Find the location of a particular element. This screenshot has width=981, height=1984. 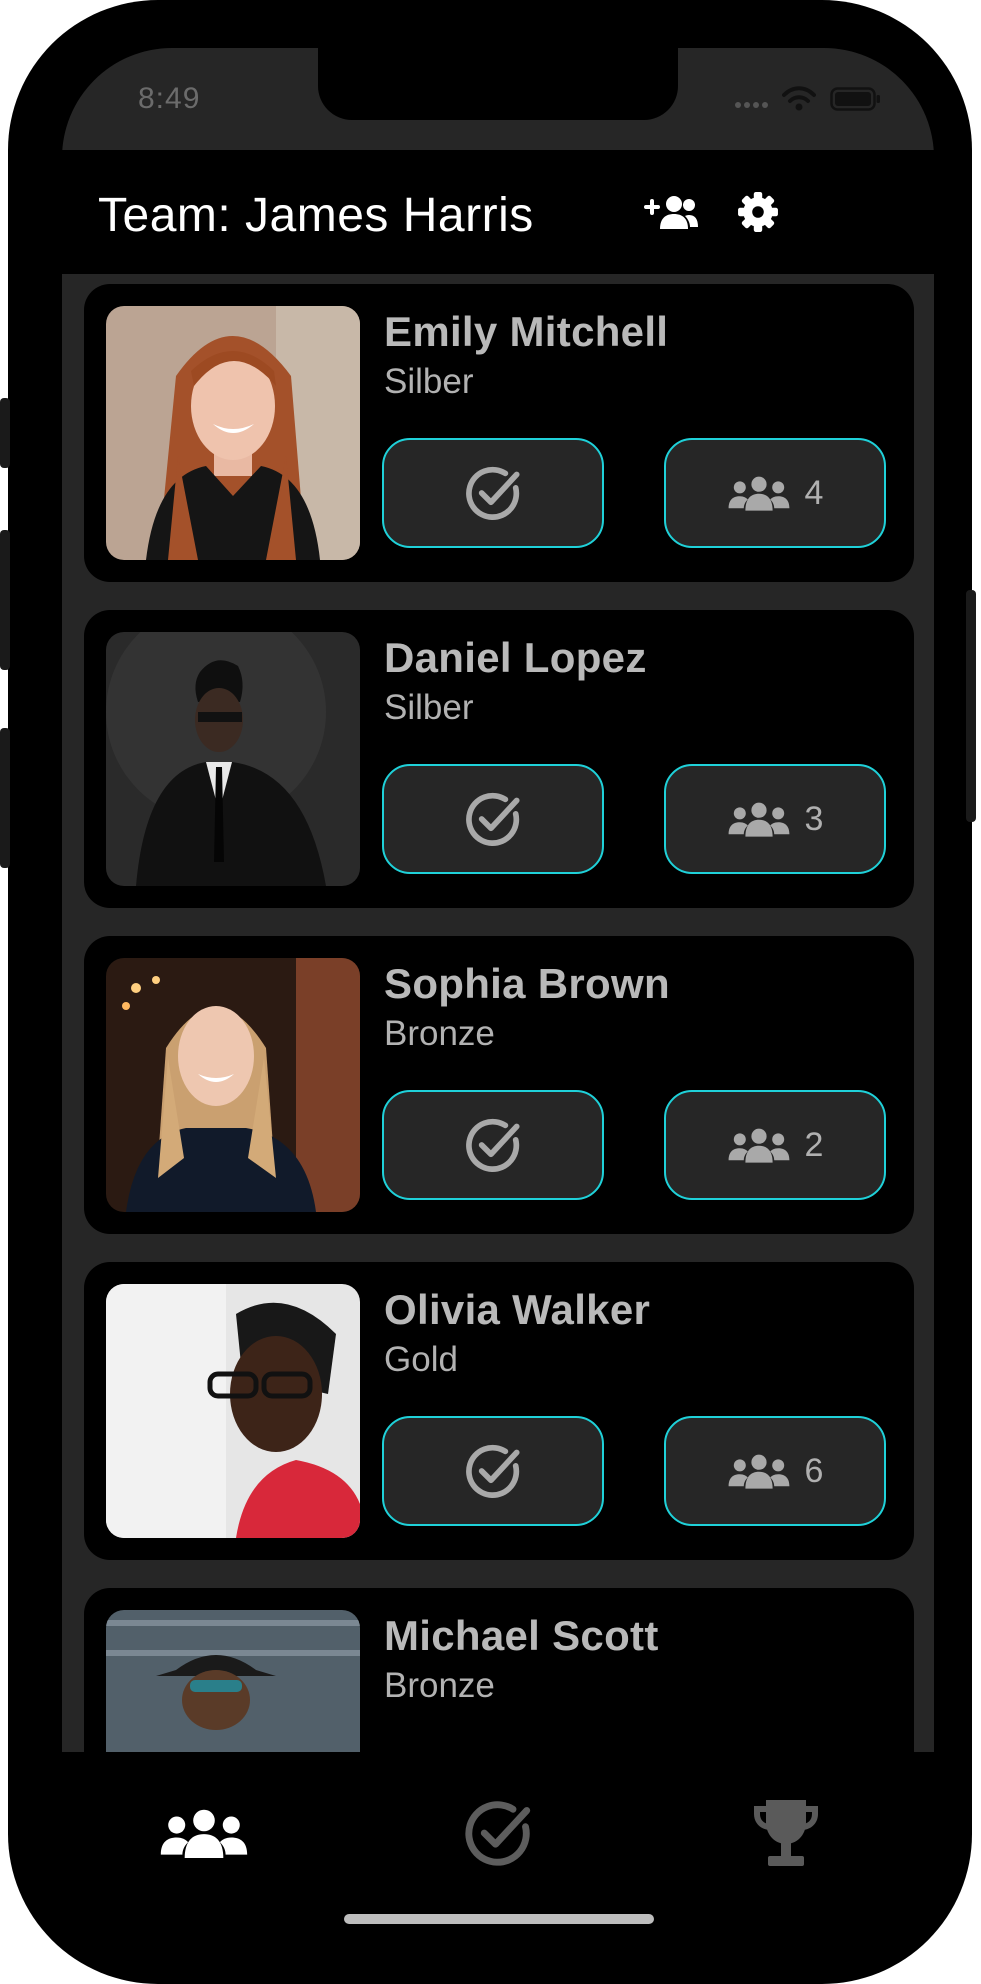

wifi-icon is located at coordinates (799, 98).